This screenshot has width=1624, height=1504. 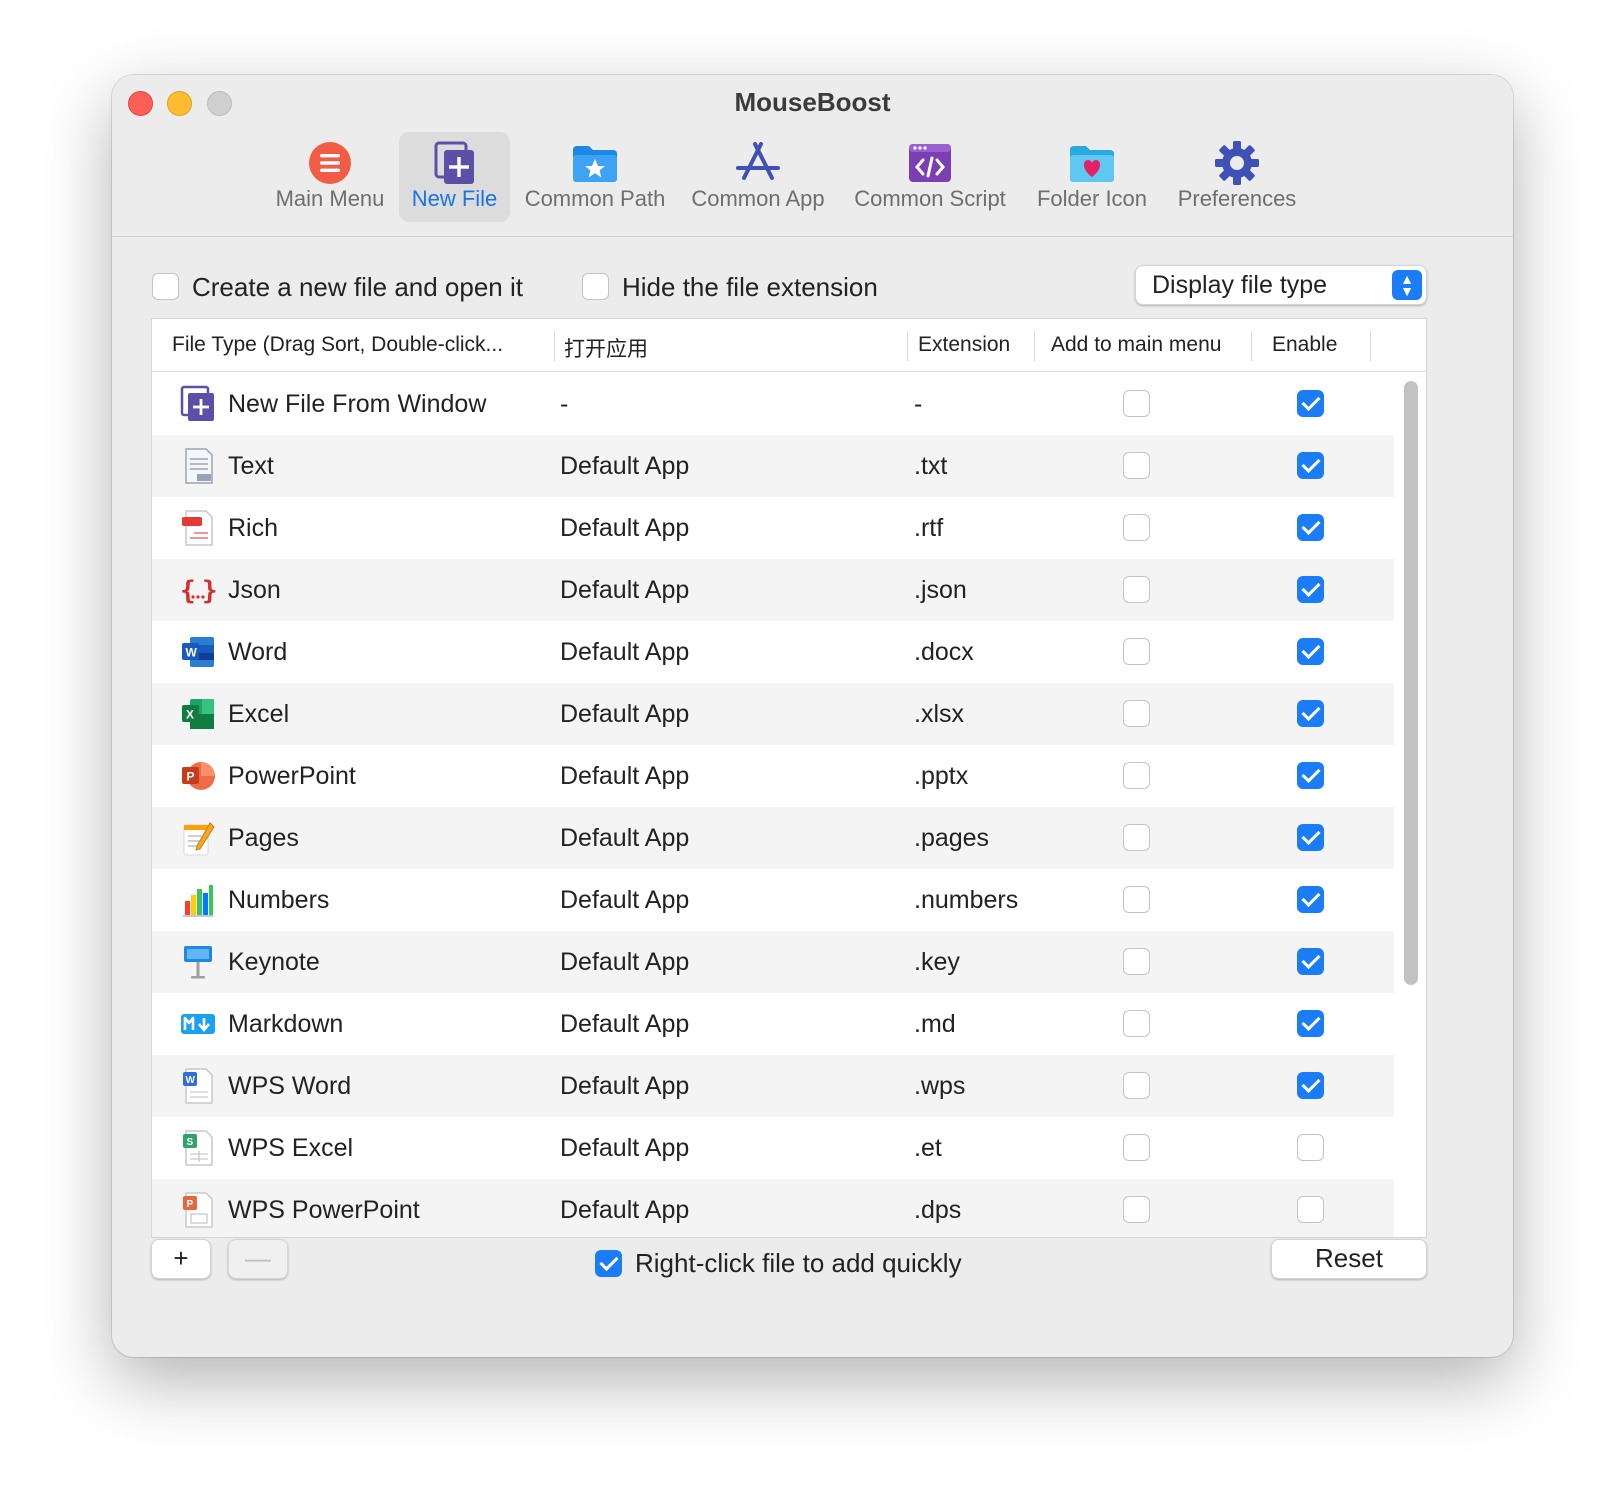 What do you see at coordinates (773, 1024) in the screenshot?
I see `table-row: Markdown Default App .md` at bounding box center [773, 1024].